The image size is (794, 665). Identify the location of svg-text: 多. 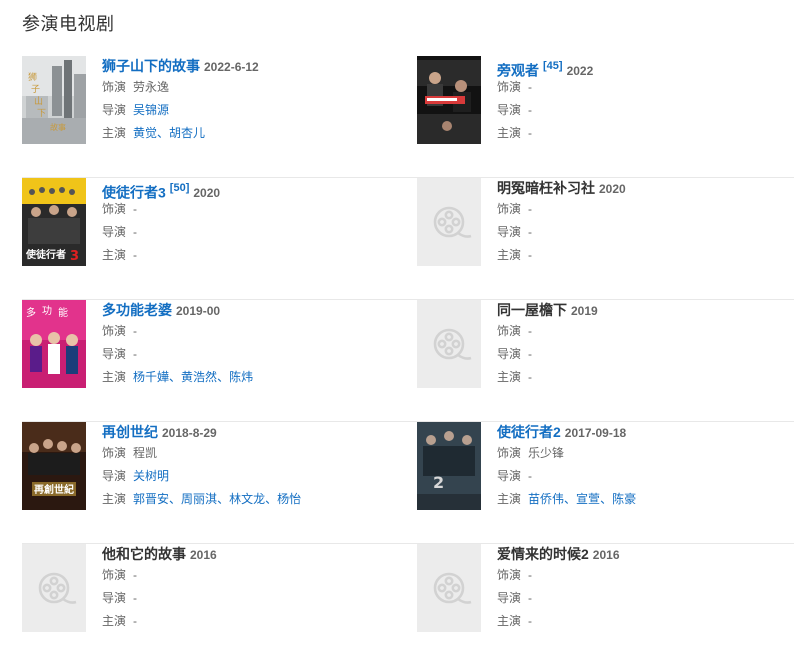
(31, 312).